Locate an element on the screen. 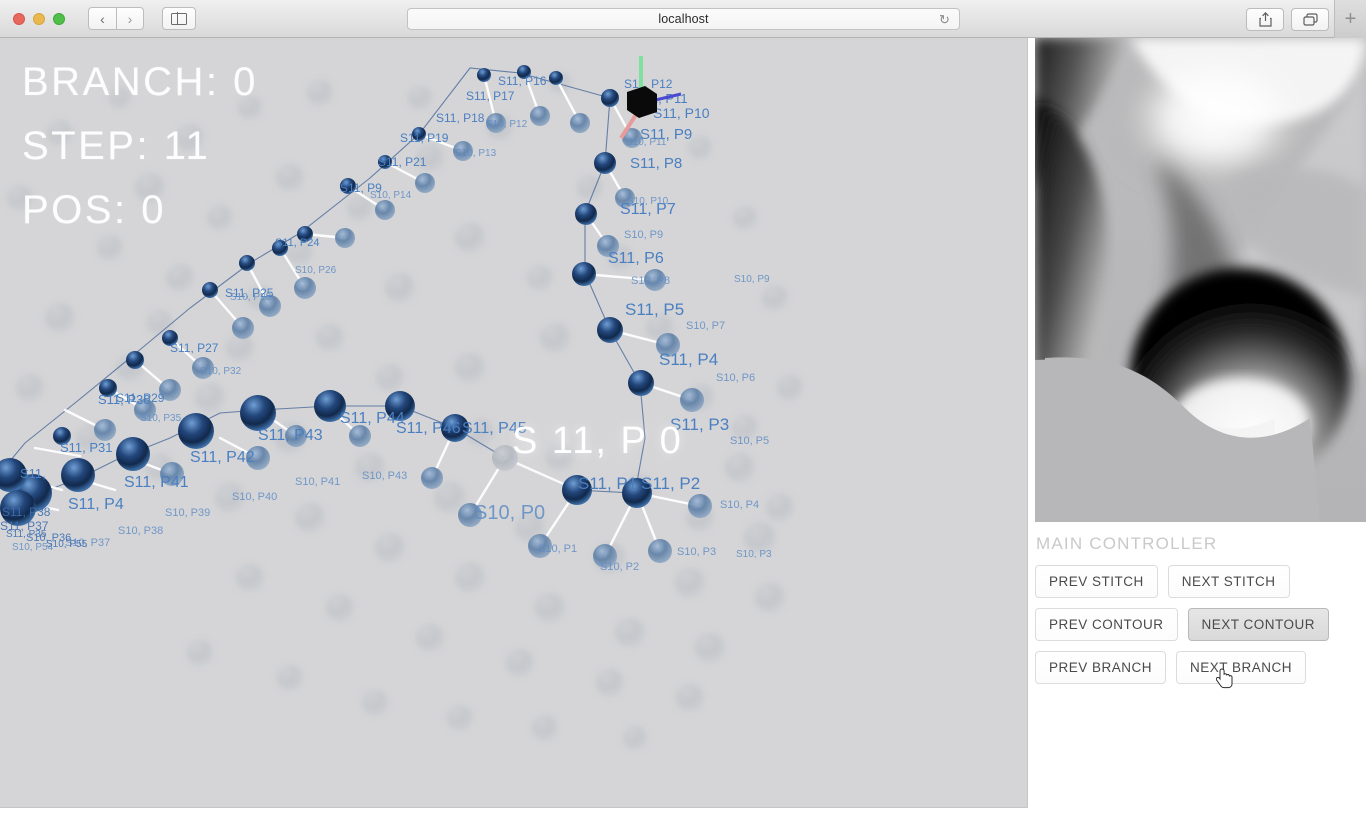  svg-text: S10, P35 is located at coordinates (161, 418).